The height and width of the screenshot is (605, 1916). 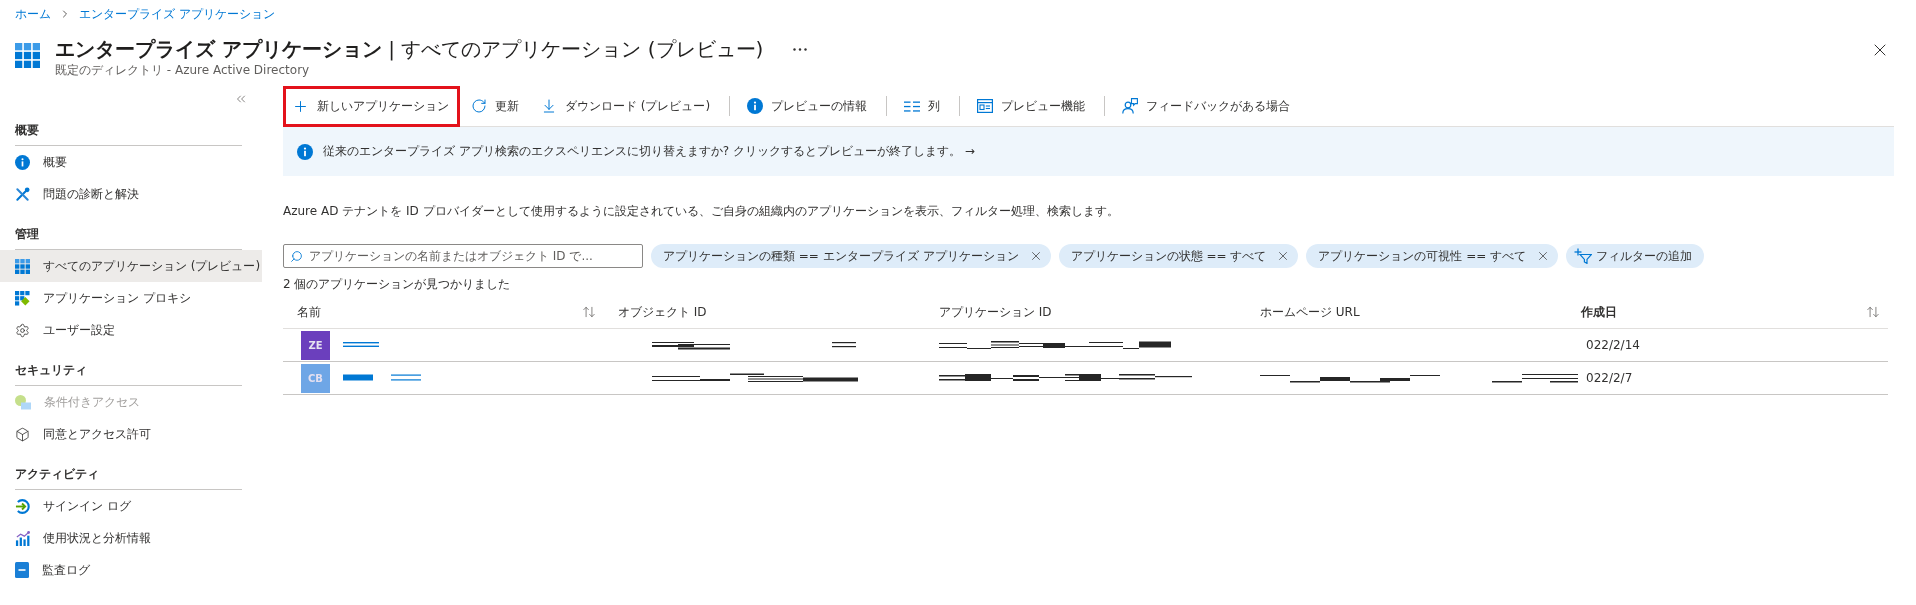 What do you see at coordinates (128, 126) in the screenshot?
I see `sidebar-section-title: 概要` at bounding box center [128, 126].